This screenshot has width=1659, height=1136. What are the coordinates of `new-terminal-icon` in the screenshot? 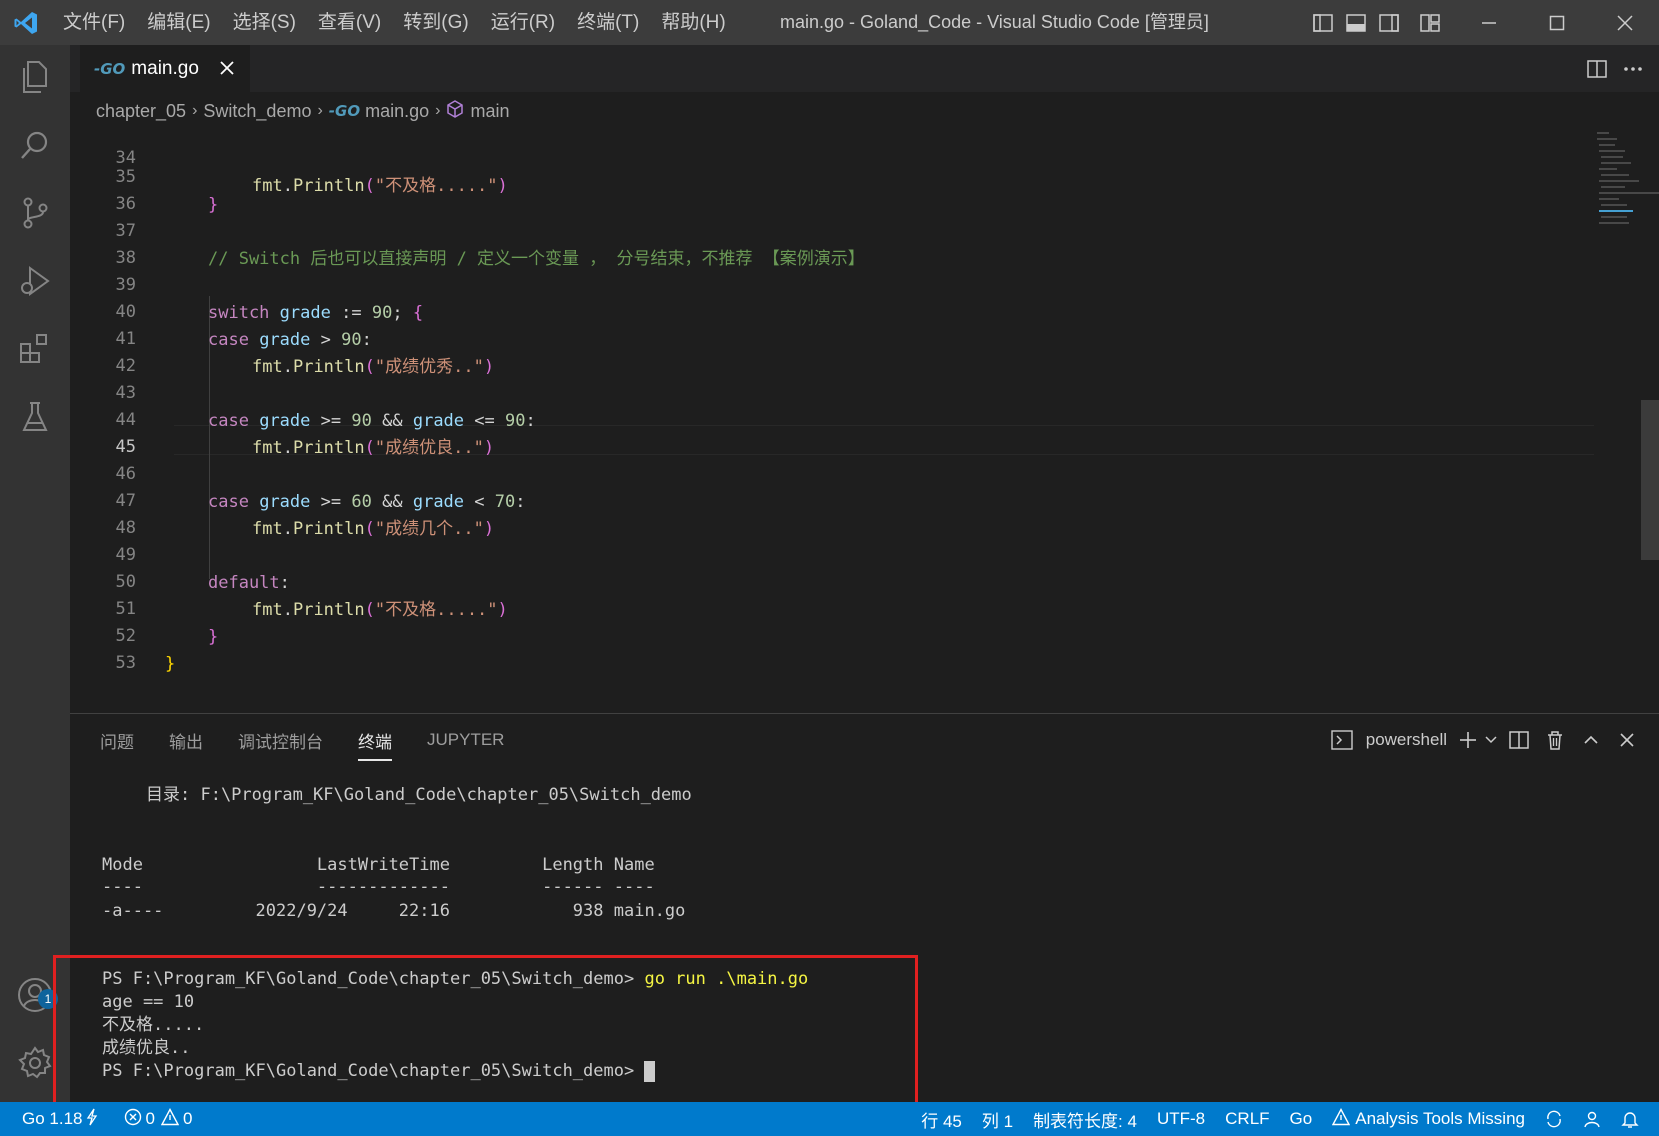 It's located at (1468, 740).